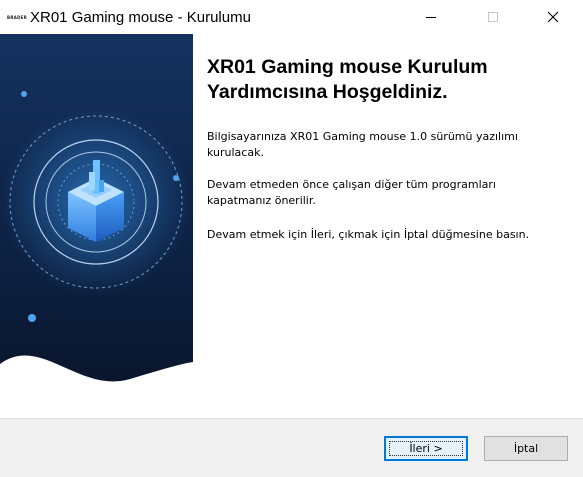 This screenshot has height=477, width=583. I want to click on title-bar: BRADER XR01 Gaming mouse - Kurulumu, so click(291, 17).